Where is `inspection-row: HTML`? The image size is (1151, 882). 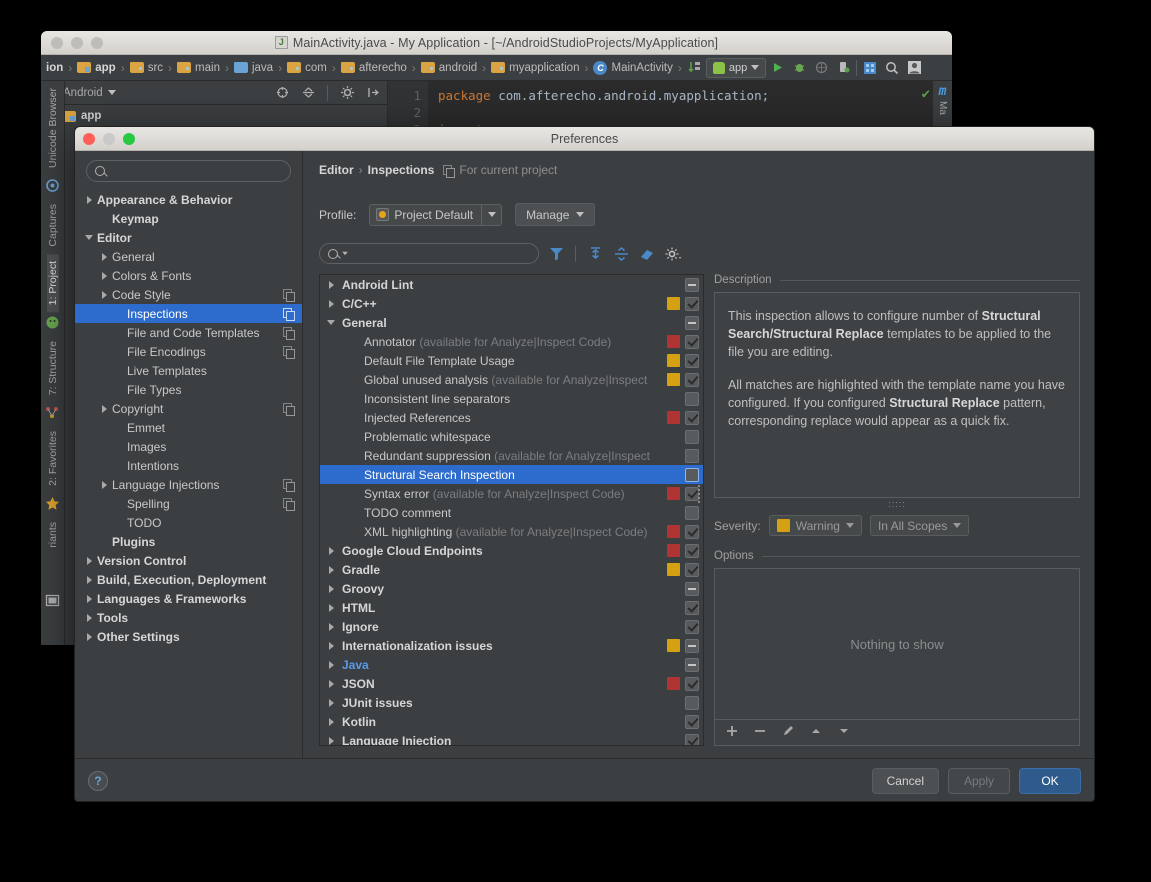 inspection-row: HTML is located at coordinates (511, 607).